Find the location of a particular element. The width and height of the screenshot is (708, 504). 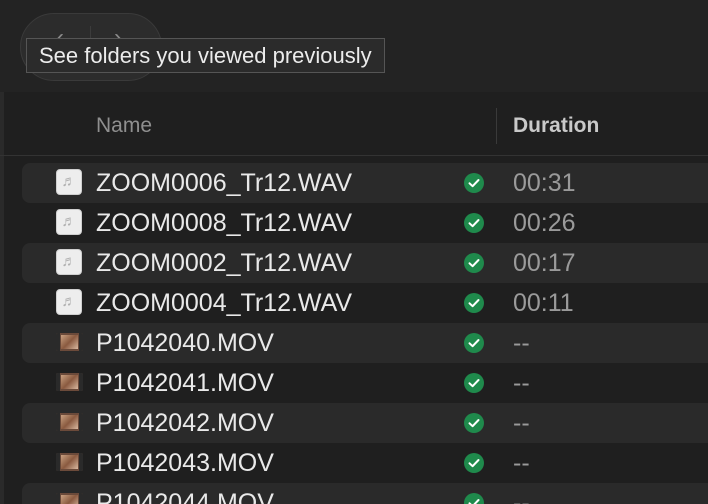

tooltip: See folders you viewed previously is located at coordinates (205, 55).